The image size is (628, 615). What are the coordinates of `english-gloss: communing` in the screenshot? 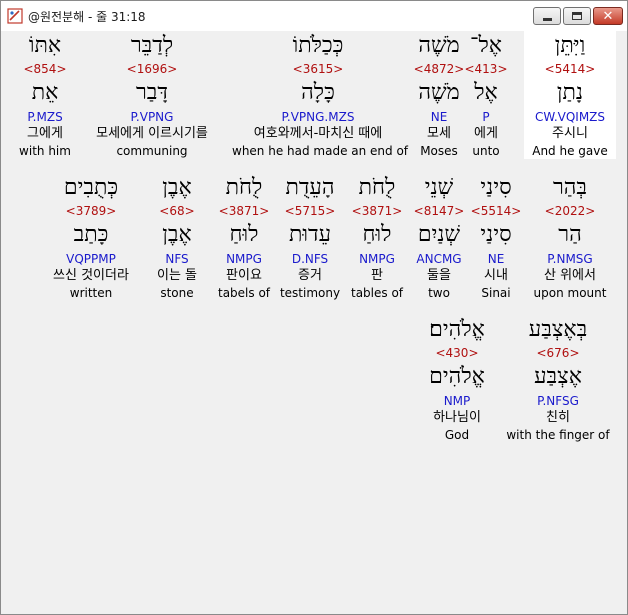 It's located at (152, 151).